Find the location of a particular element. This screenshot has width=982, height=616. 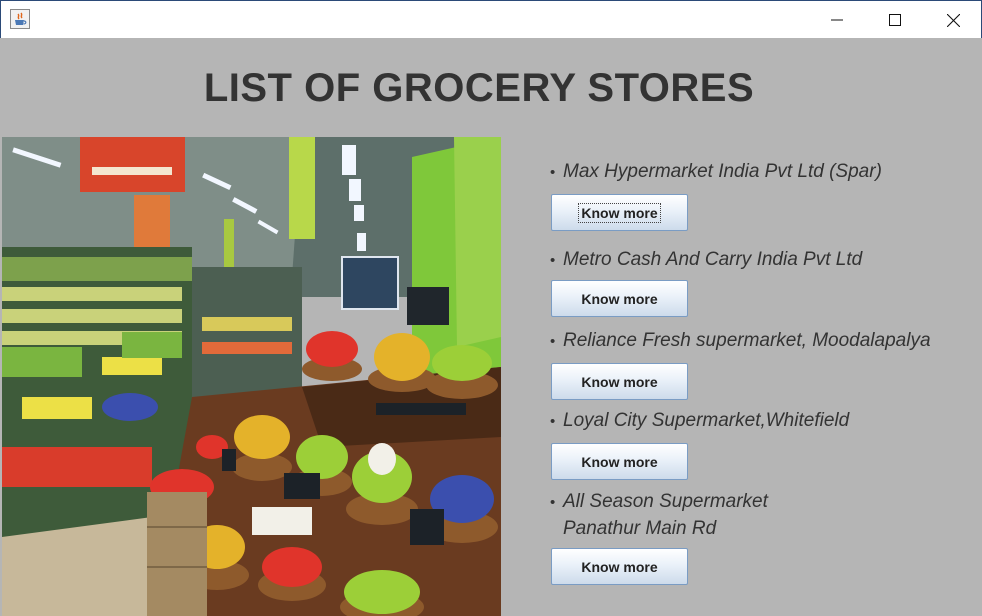

minimize-button is located at coordinates (837, 20).